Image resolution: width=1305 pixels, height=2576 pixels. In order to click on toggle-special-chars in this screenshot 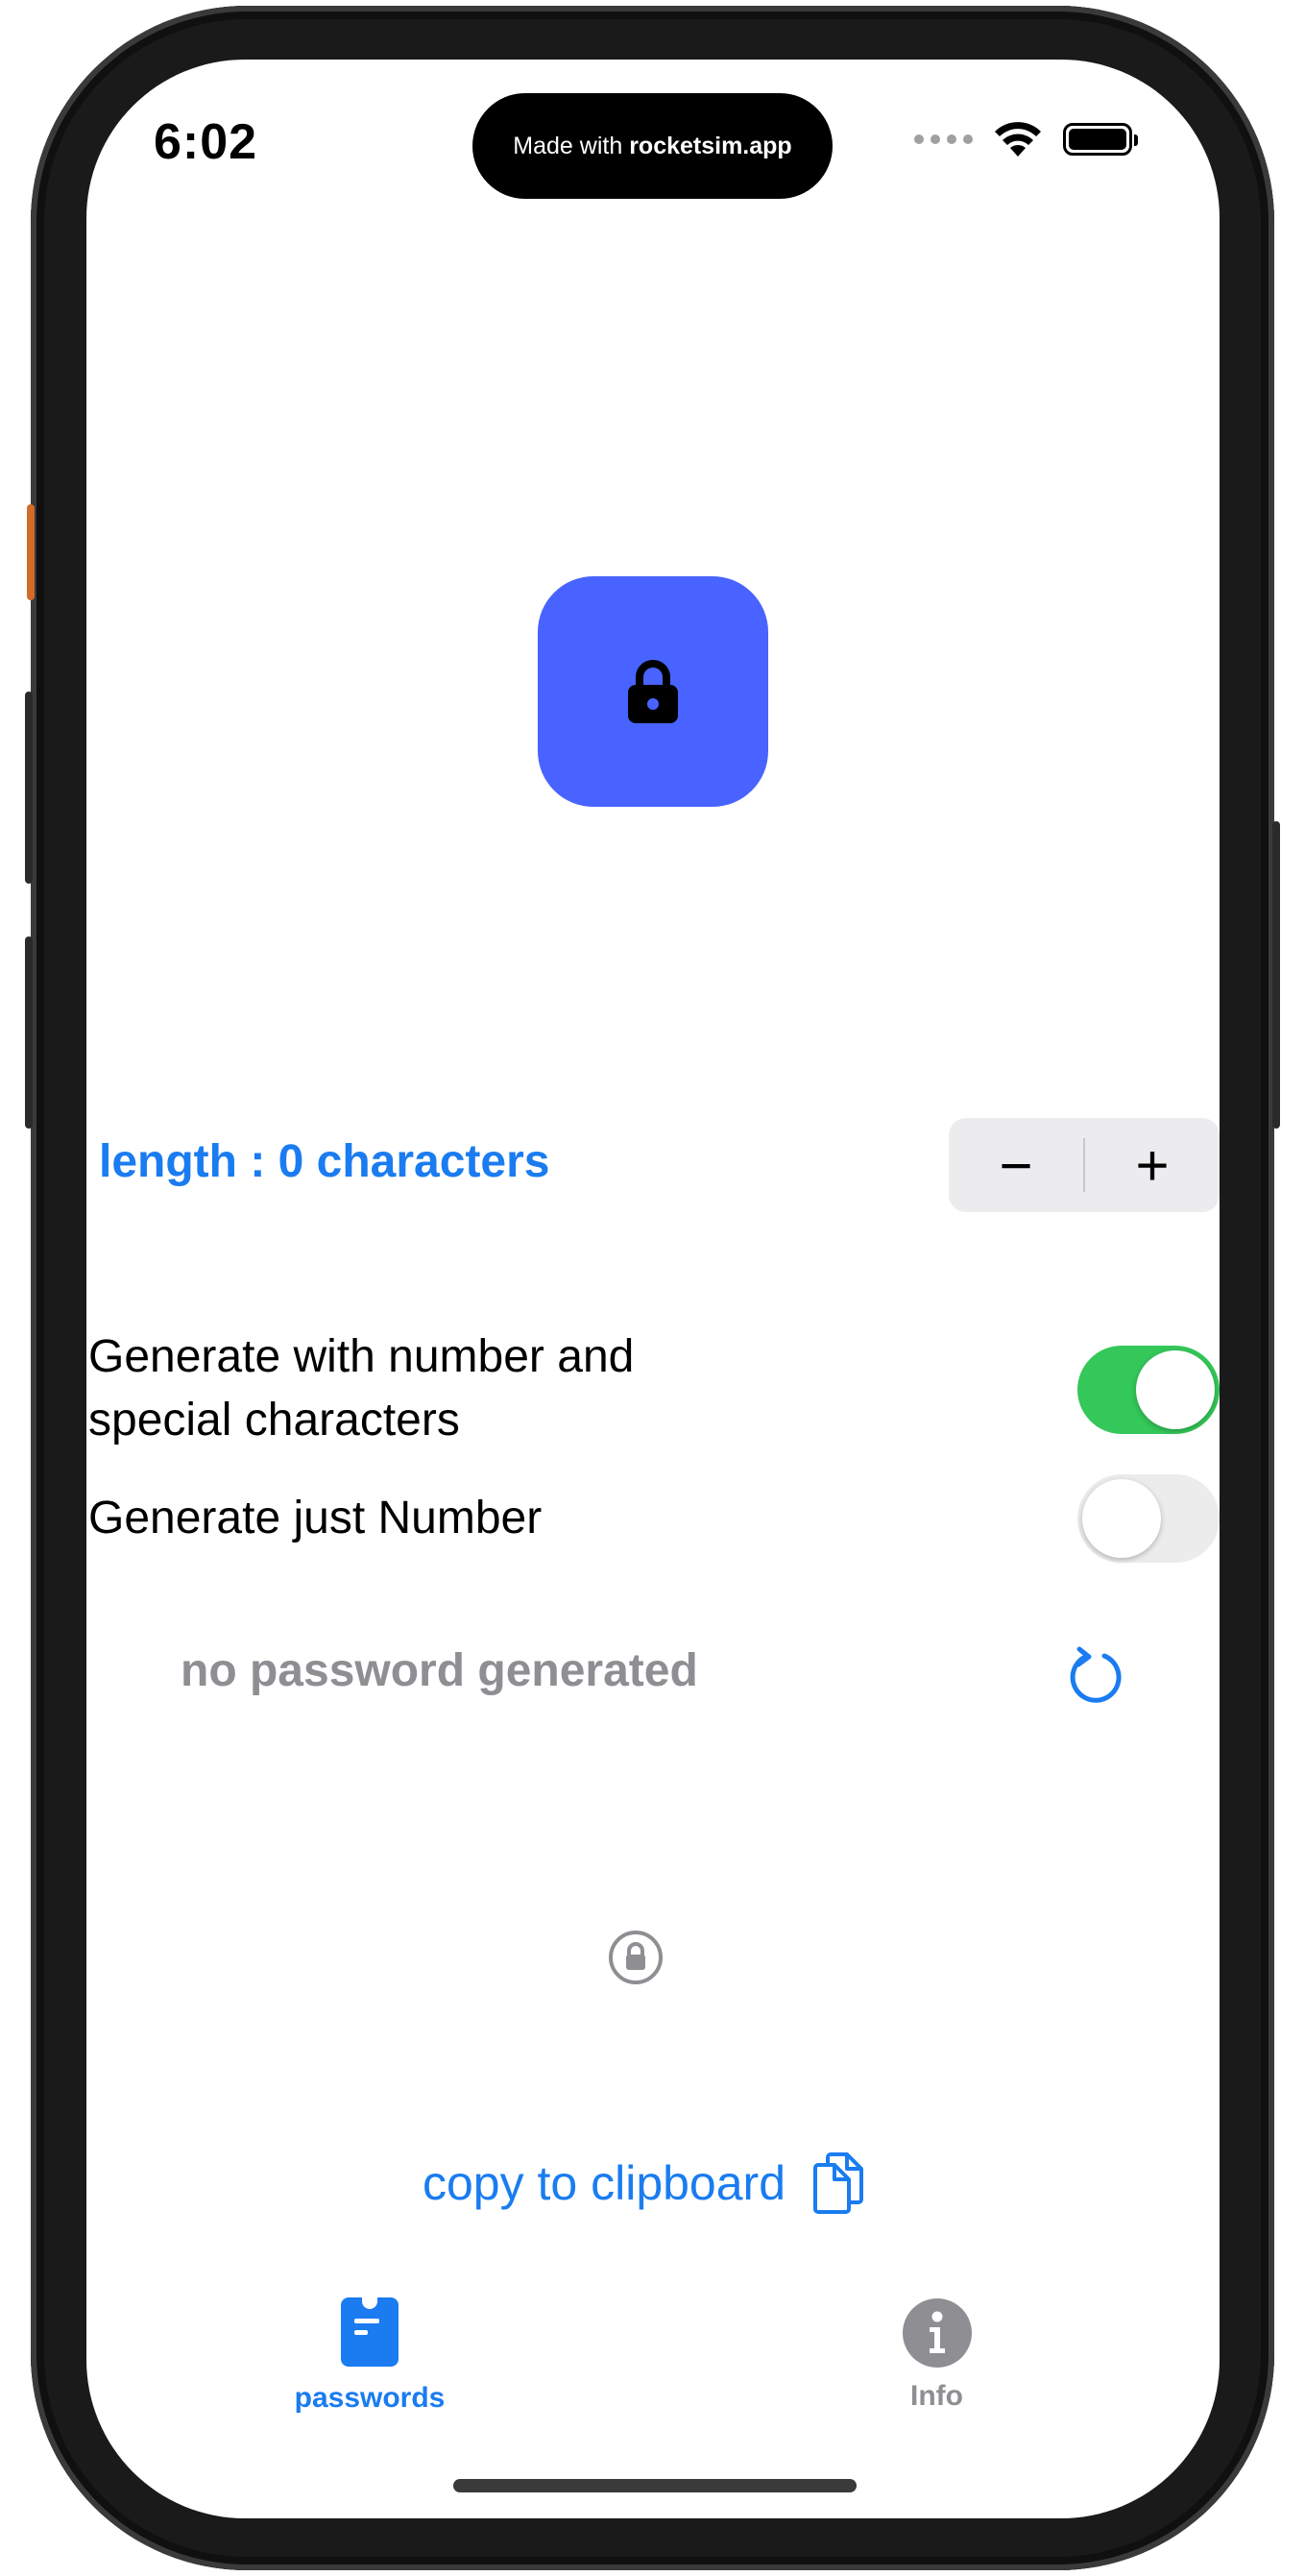, I will do `click(1149, 1390)`.